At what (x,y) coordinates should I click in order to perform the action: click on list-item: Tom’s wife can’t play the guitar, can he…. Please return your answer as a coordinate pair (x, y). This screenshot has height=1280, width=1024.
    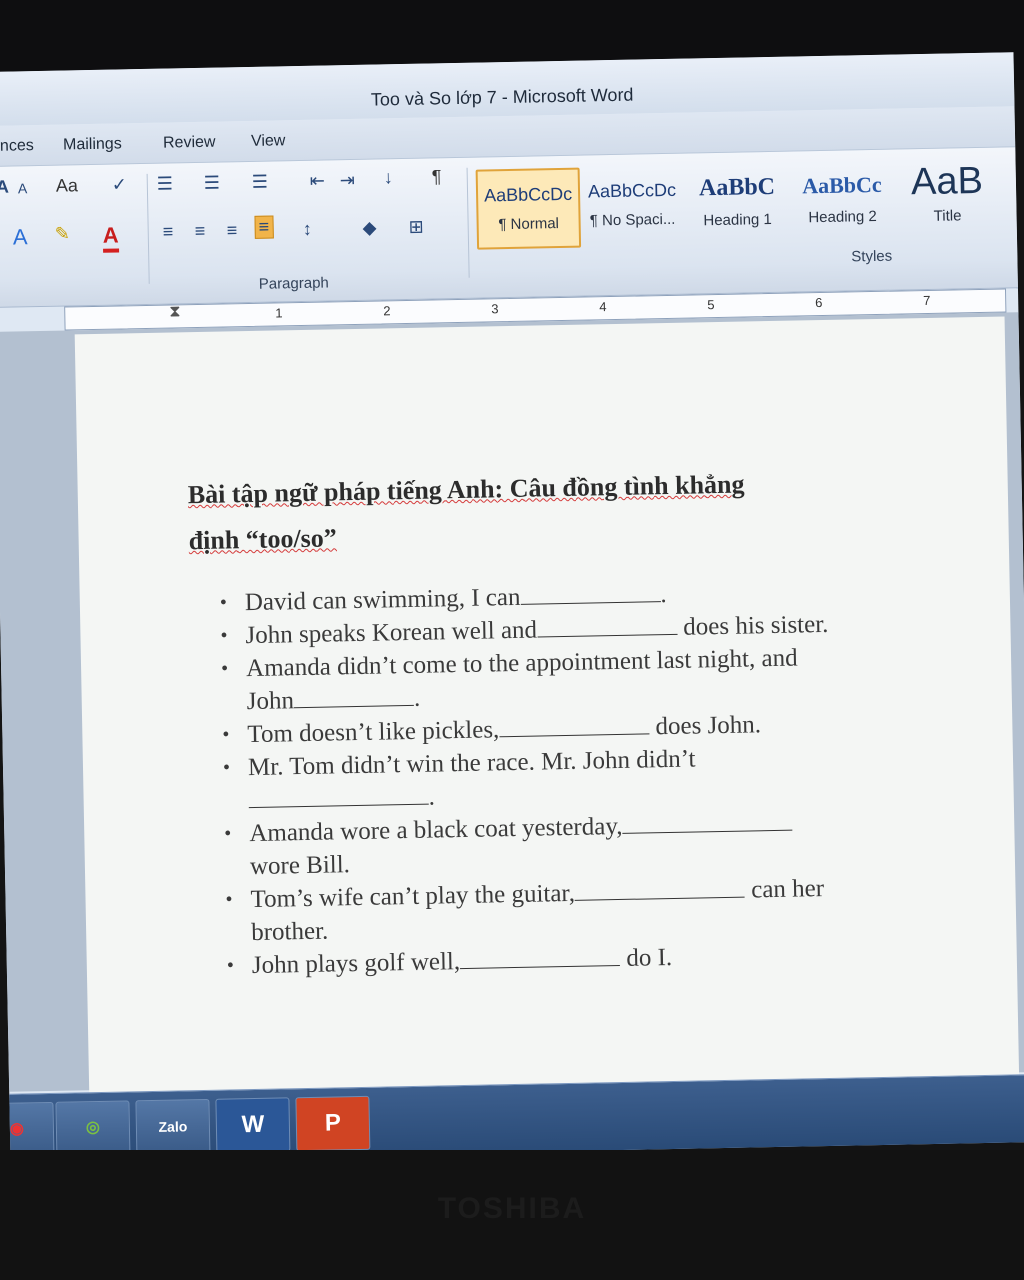
    Looking at the image, I should click on (535, 911).